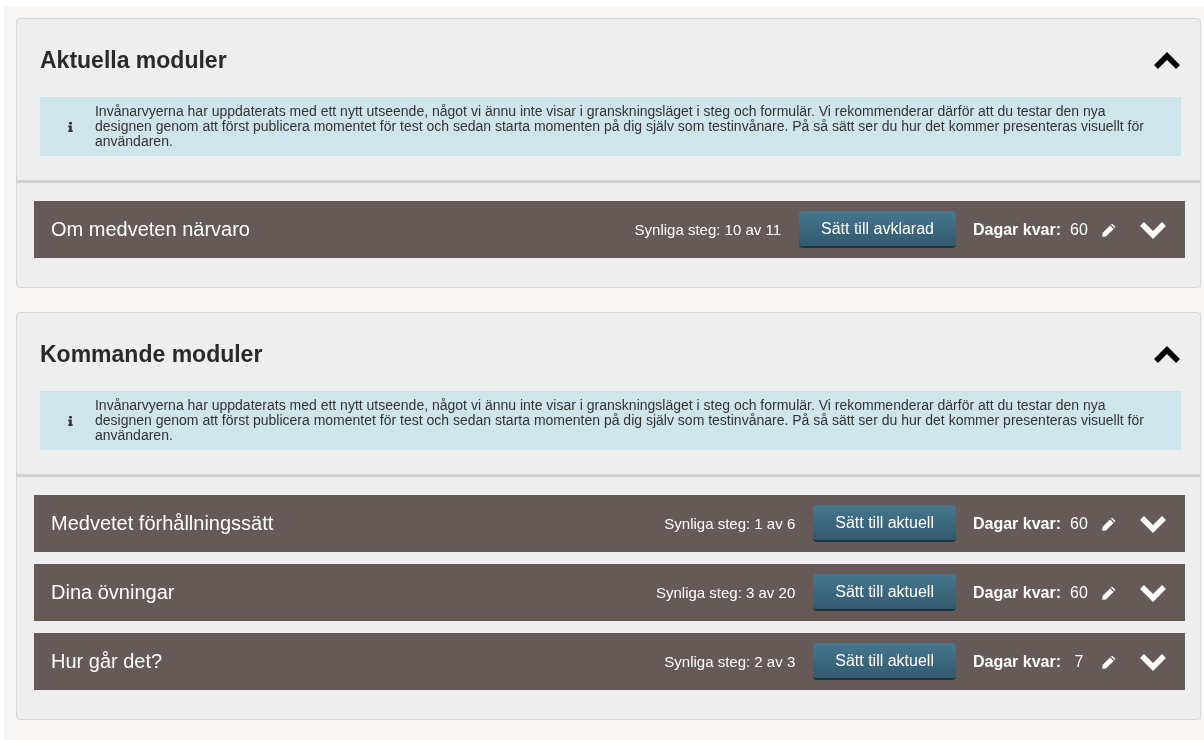  Describe the element at coordinates (113, 592) in the screenshot. I see `module-title: Dina övningar` at that location.